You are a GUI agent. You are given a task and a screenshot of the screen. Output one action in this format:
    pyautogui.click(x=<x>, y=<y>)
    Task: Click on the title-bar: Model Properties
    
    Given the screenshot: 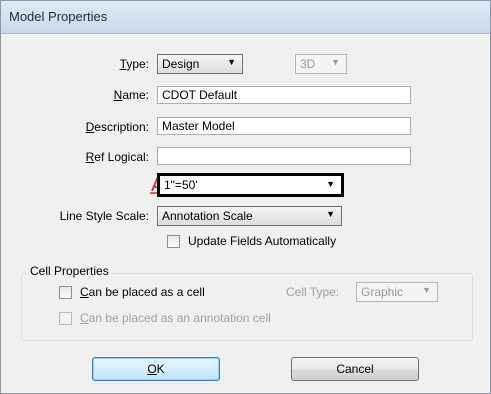 What is the action you would take?
    pyautogui.click(x=245, y=17)
    